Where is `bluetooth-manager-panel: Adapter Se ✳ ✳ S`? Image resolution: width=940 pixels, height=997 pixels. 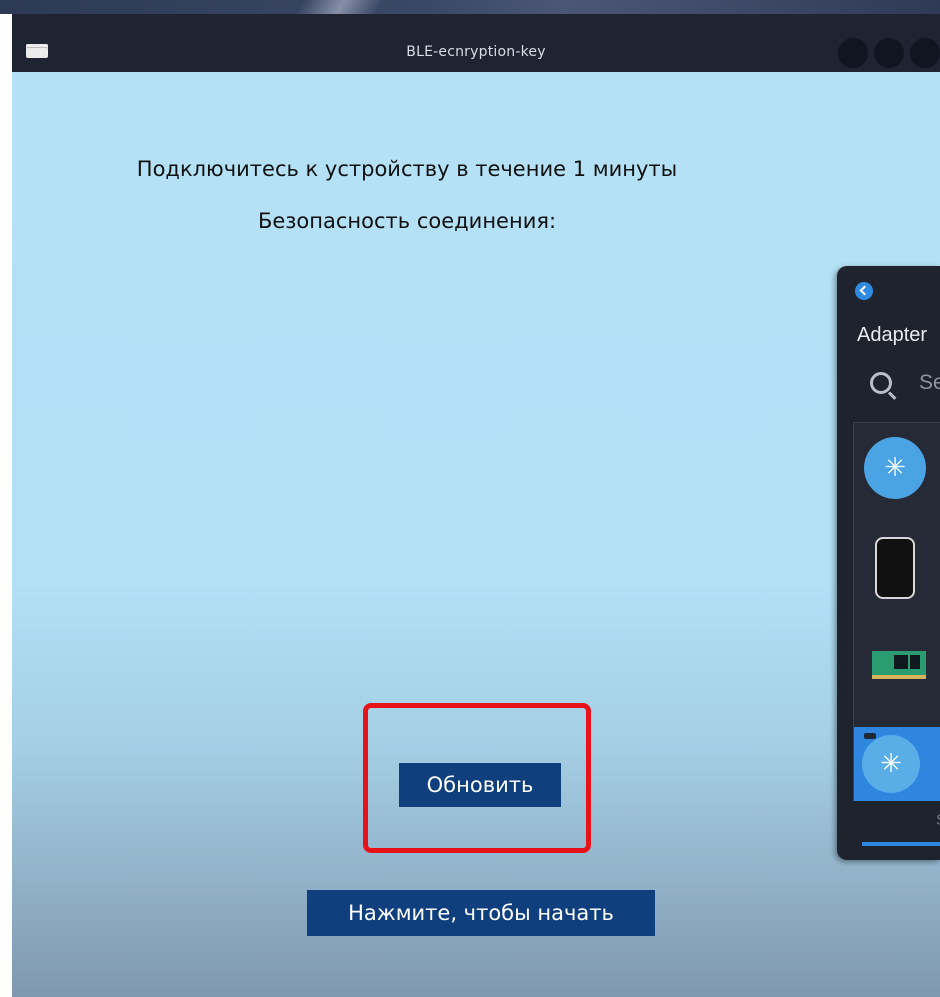 bluetooth-manager-panel: Adapter Se ✳ ✳ S is located at coordinates (888, 563).